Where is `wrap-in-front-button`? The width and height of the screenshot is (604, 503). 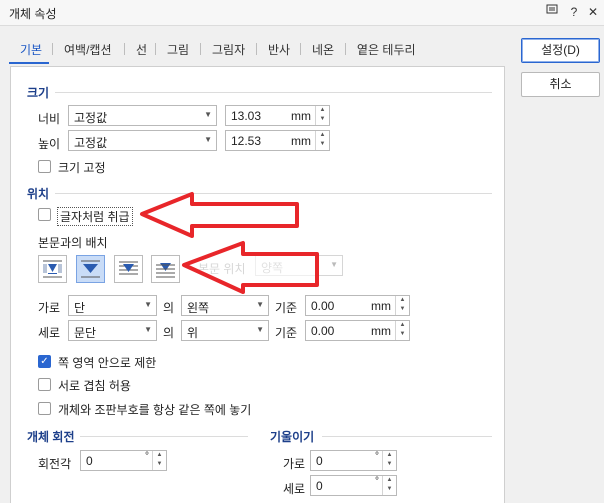 wrap-in-front-button is located at coordinates (165, 269).